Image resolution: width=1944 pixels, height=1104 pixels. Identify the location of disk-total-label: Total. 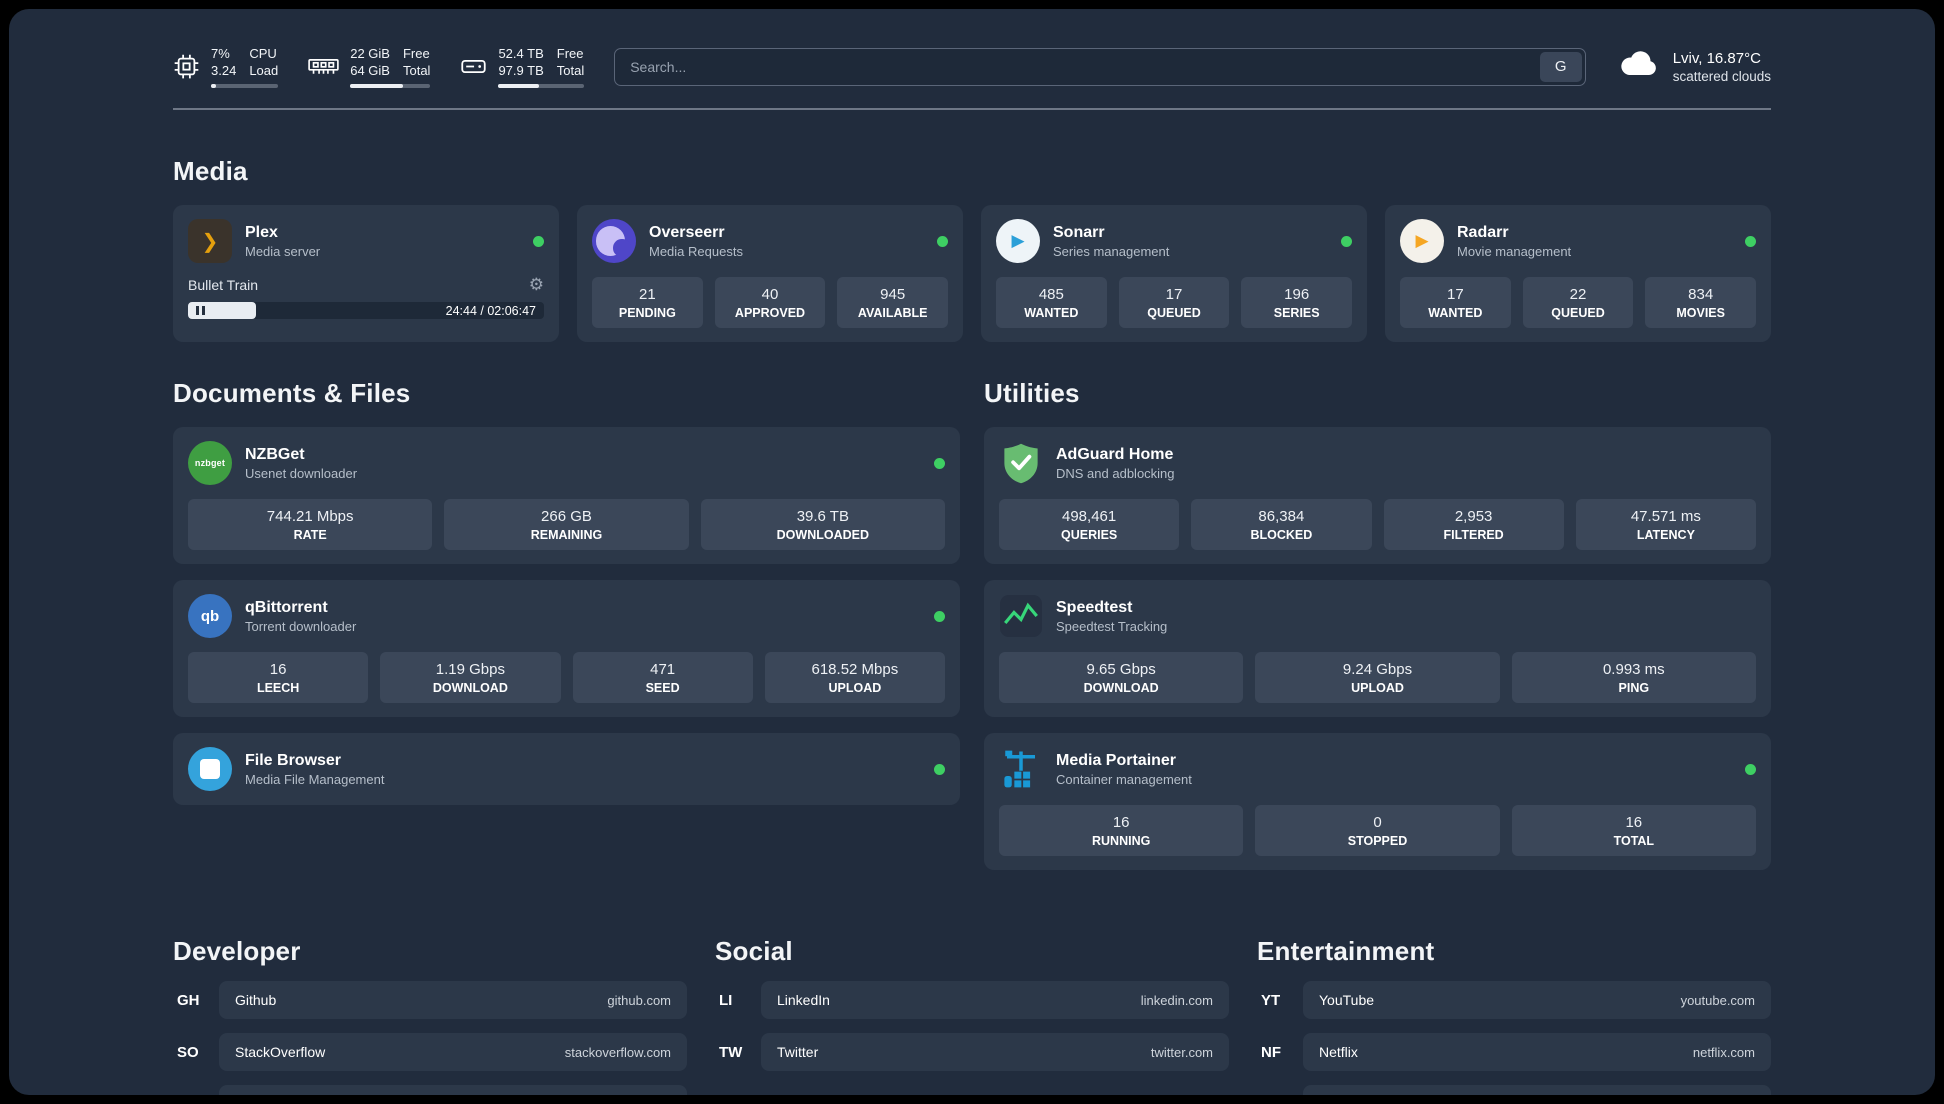
(570, 70).